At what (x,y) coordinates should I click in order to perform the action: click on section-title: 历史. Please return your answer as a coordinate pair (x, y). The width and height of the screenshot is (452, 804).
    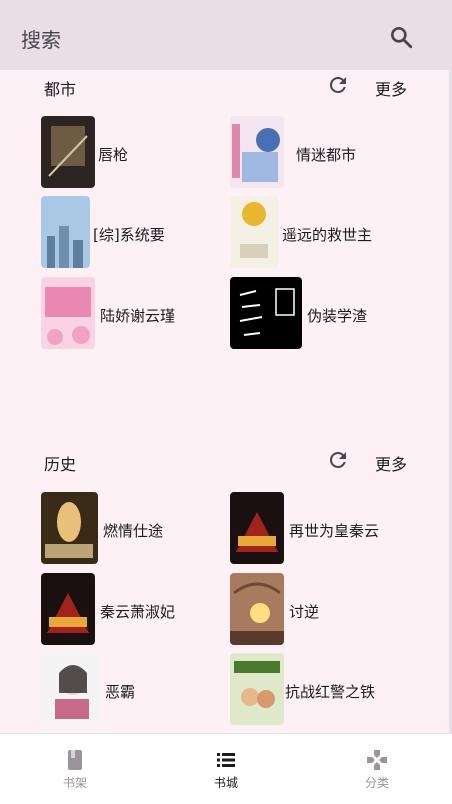
    Looking at the image, I should click on (60, 464).